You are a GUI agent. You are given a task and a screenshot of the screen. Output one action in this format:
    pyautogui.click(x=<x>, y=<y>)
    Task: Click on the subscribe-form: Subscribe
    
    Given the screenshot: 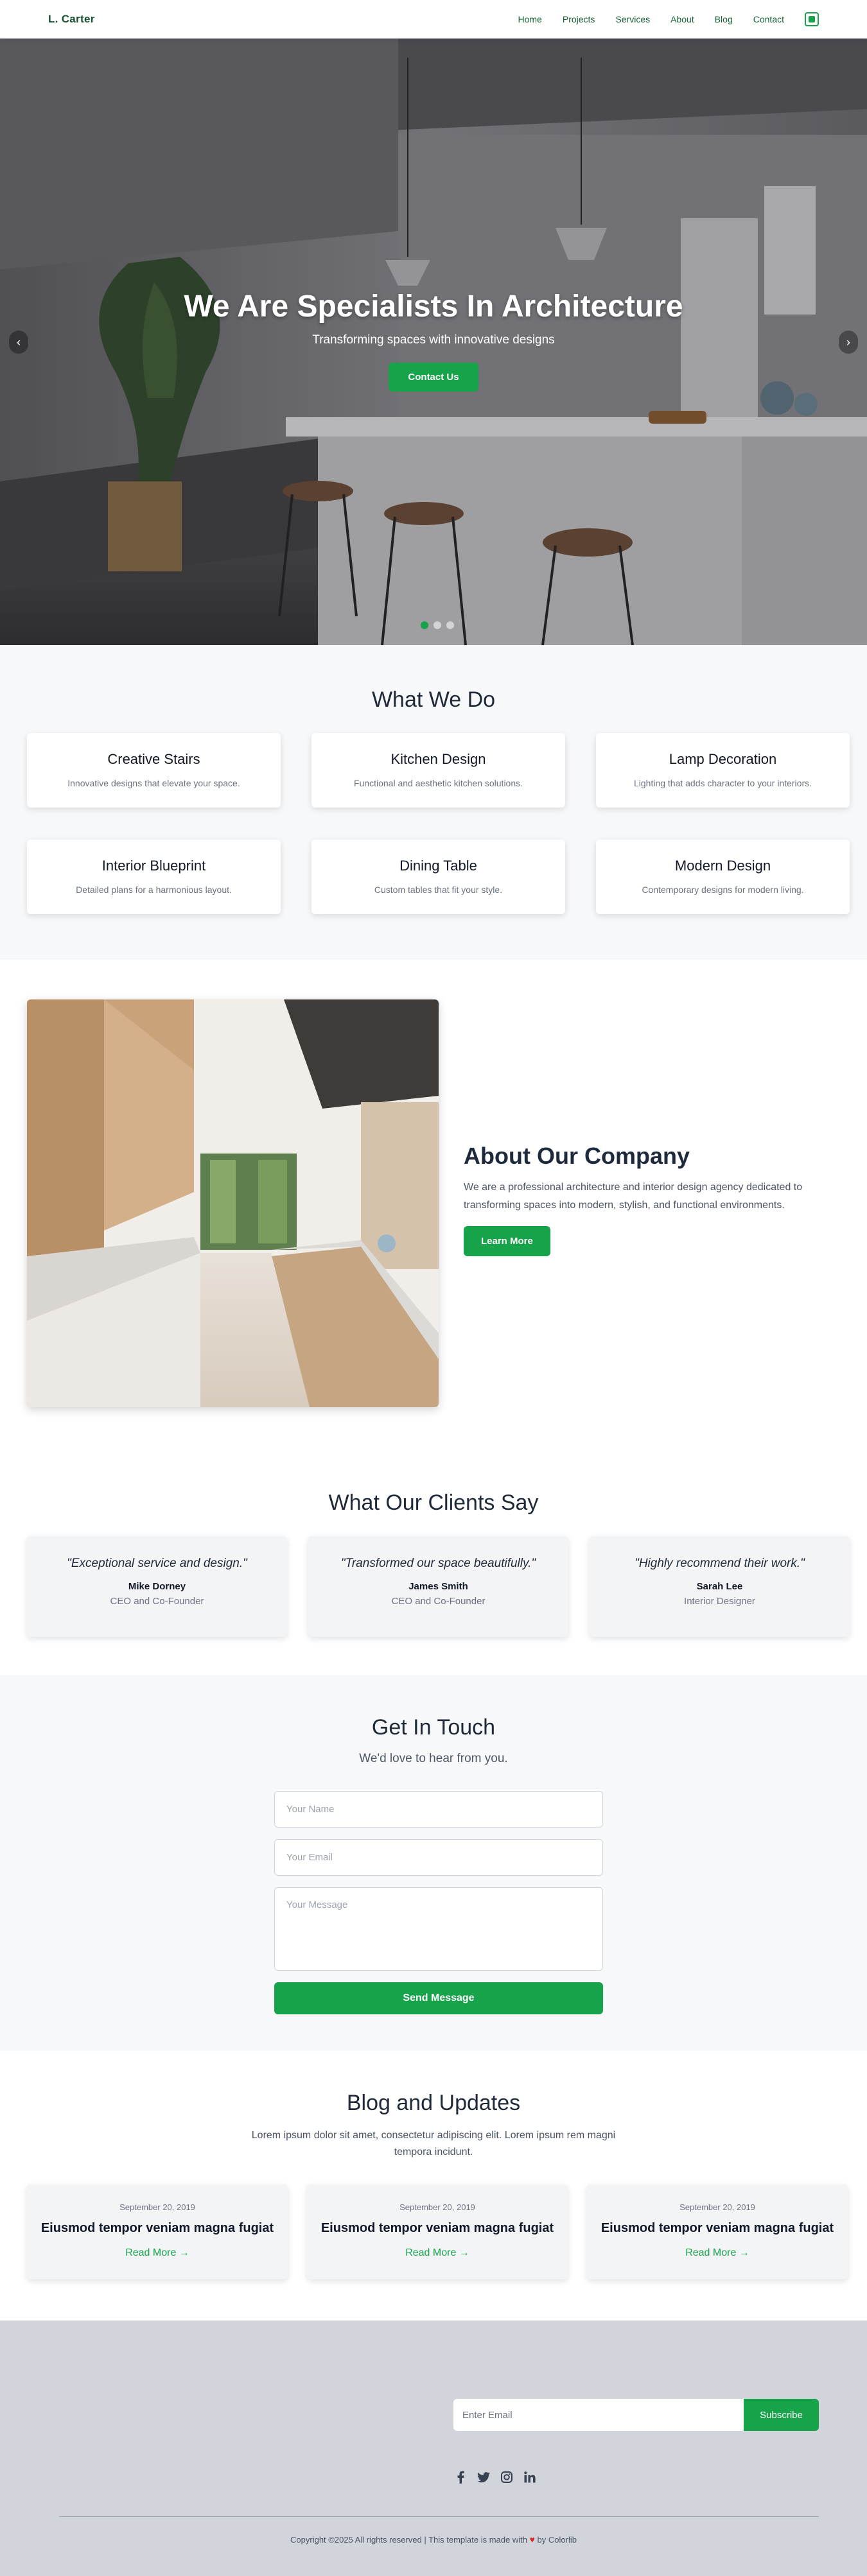 What is the action you would take?
    pyautogui.click(x=636, y=2415)
    